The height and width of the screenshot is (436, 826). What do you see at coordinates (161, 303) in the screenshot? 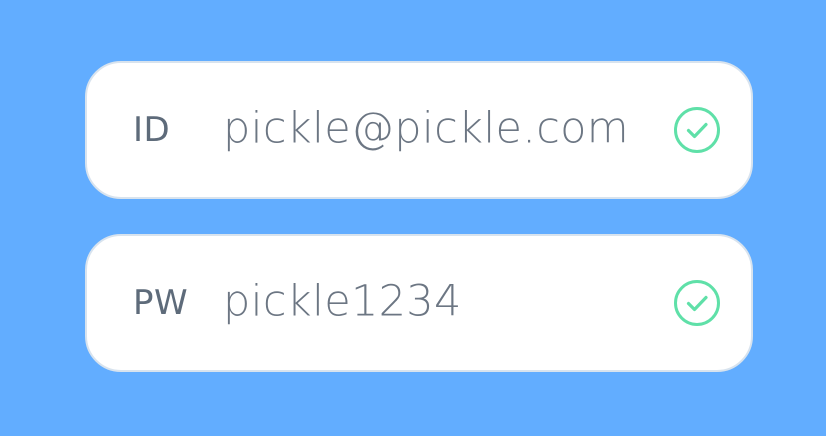
I see `pw-label: PW` at bounding box center [161, 303].